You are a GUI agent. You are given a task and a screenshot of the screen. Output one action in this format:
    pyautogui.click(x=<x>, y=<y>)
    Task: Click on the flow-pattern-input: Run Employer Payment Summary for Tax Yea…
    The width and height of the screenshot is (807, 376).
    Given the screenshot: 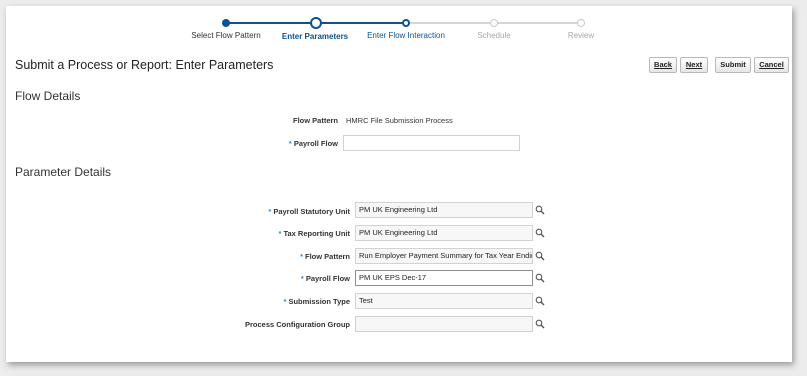 What is the action you would take?
    pyautogui.click(x=444, y=256)
    